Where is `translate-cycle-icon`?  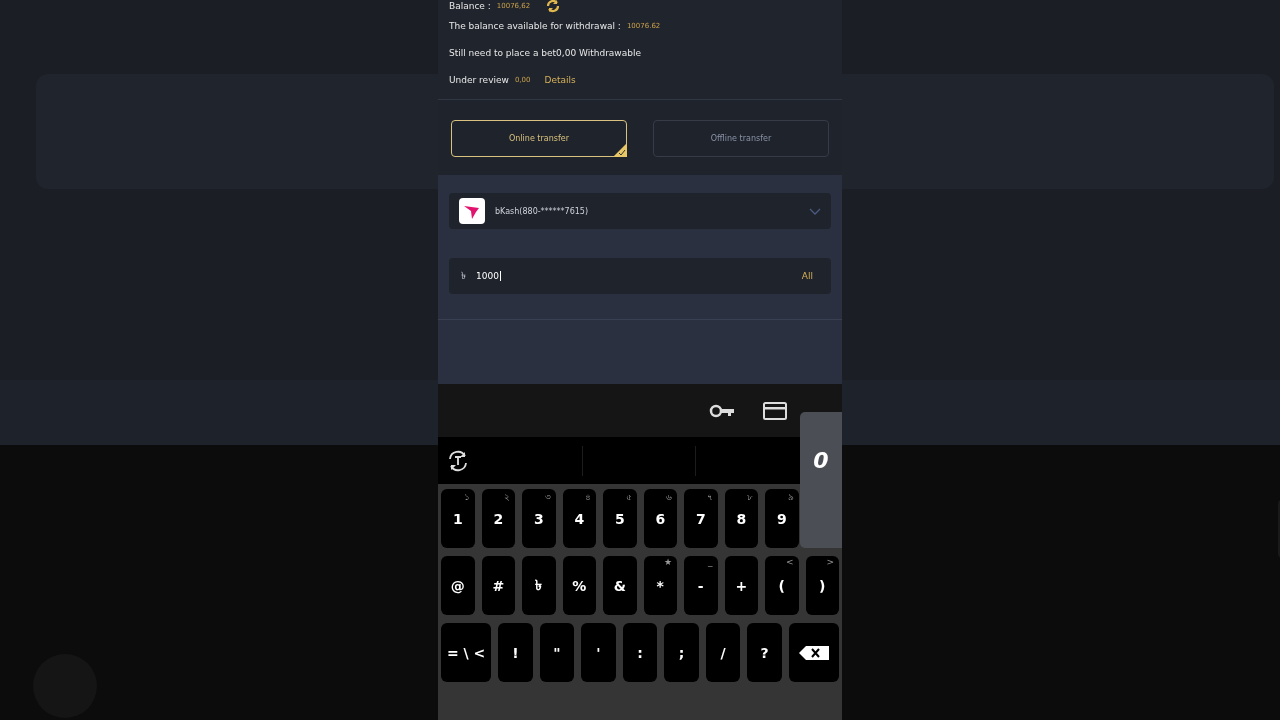
translate-cycle-icon is located at coordinates (458, 460).